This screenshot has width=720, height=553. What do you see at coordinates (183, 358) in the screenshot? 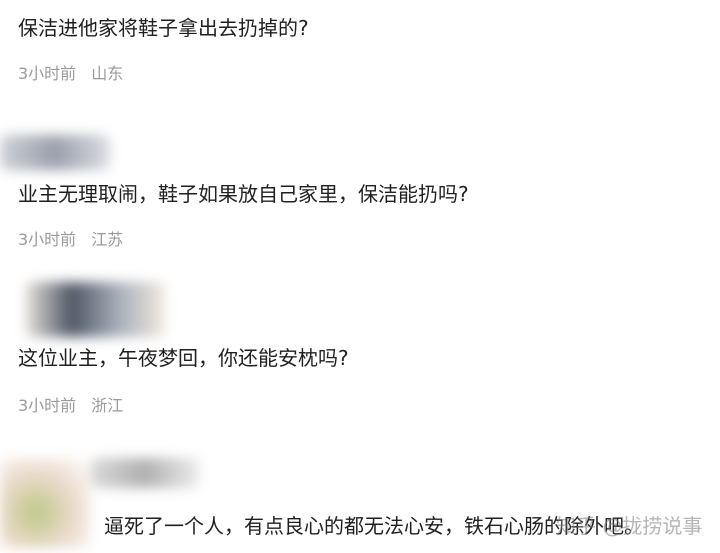
I see `comment-text: 这位业主，午夜梦回，你还能安枕吗?` at bounding box center [183, 358].